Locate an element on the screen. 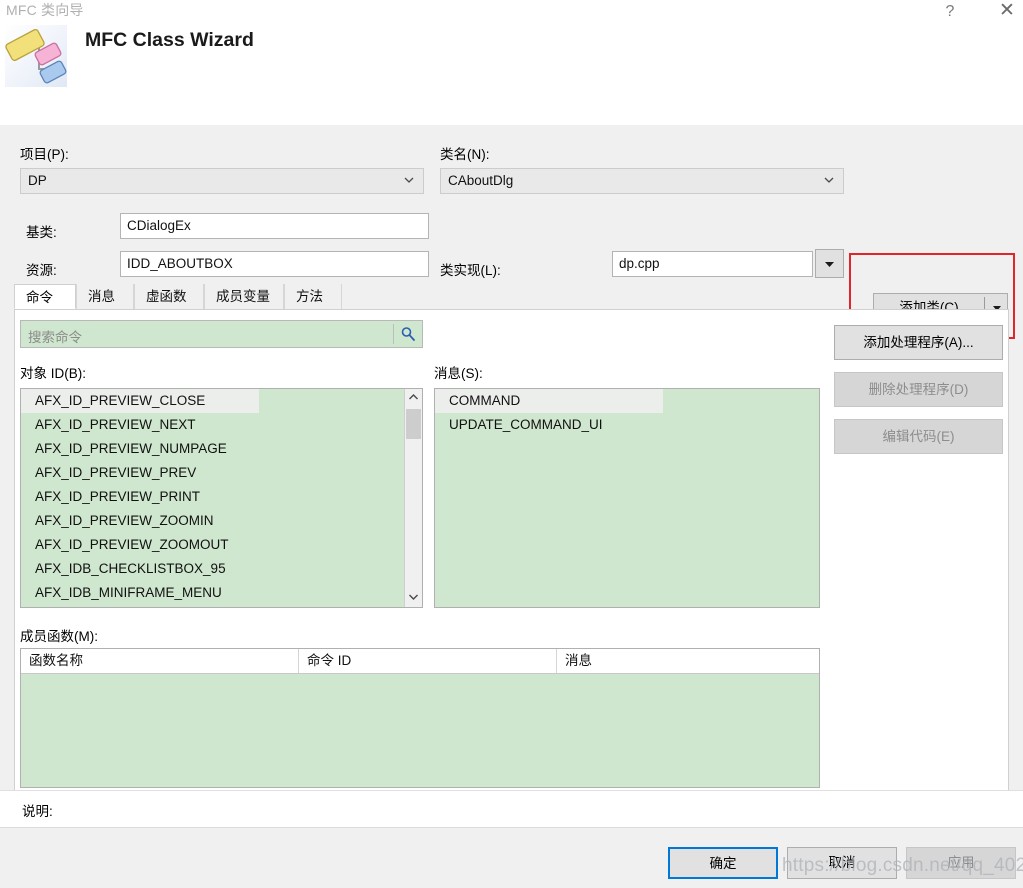 This screenshot has height=888, width=1023. column-header-function-name: 函数名称 is located at coordinates (160, 661).